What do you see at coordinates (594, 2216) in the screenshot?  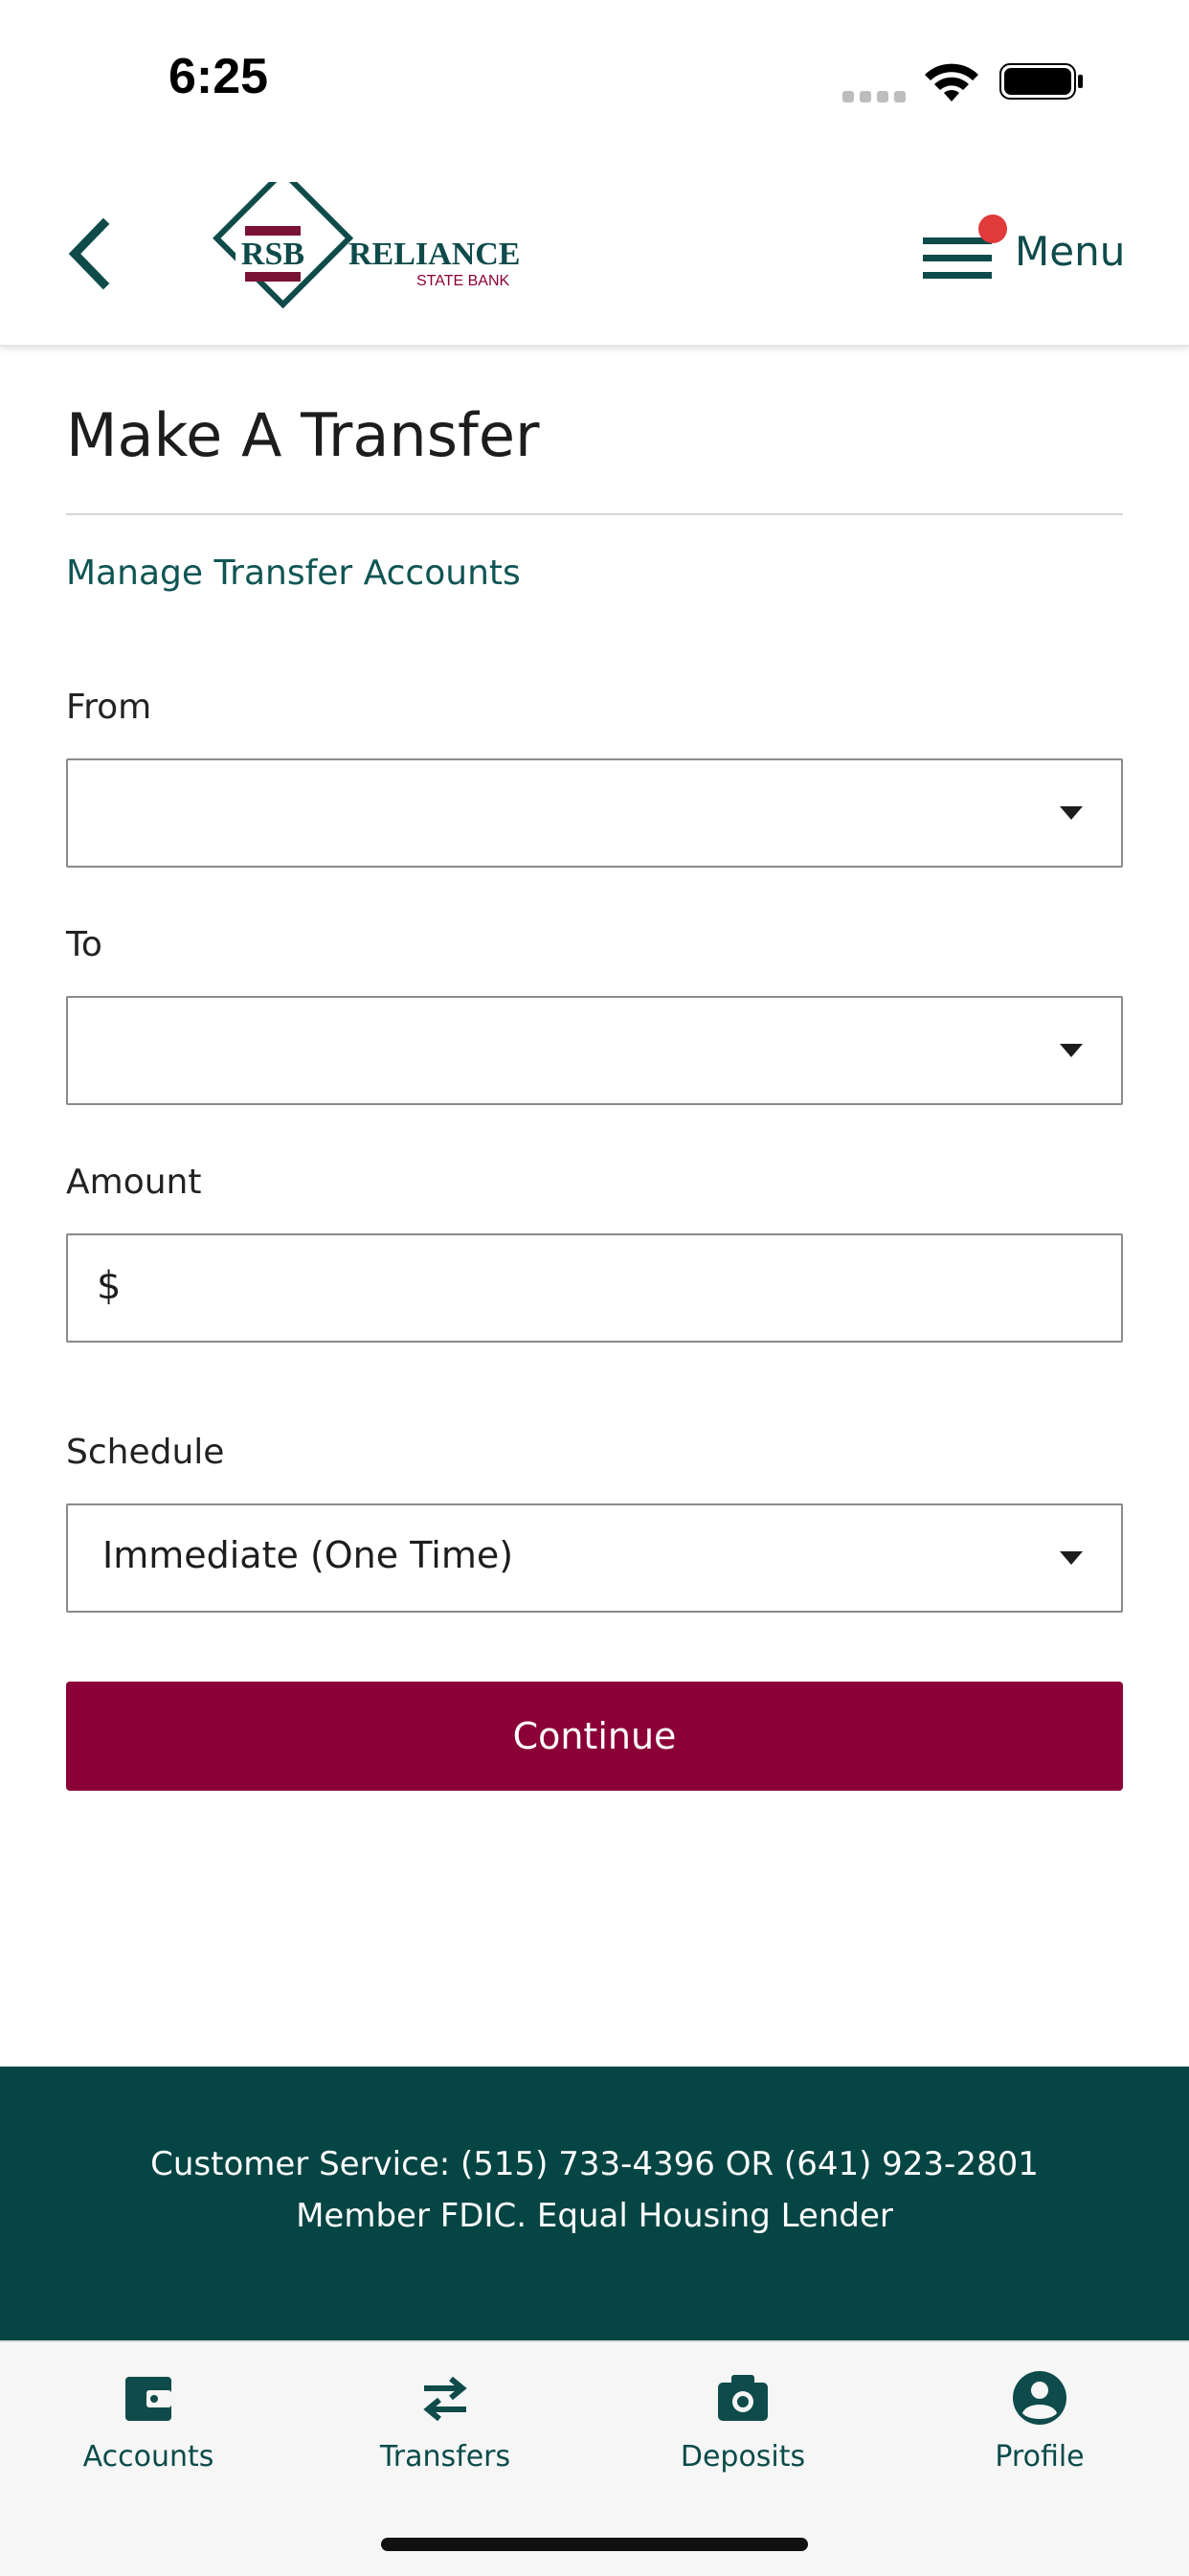 I see `fdic-text: Member FDIC. Equal Housing Lender` at bounding box center [594, 2216].